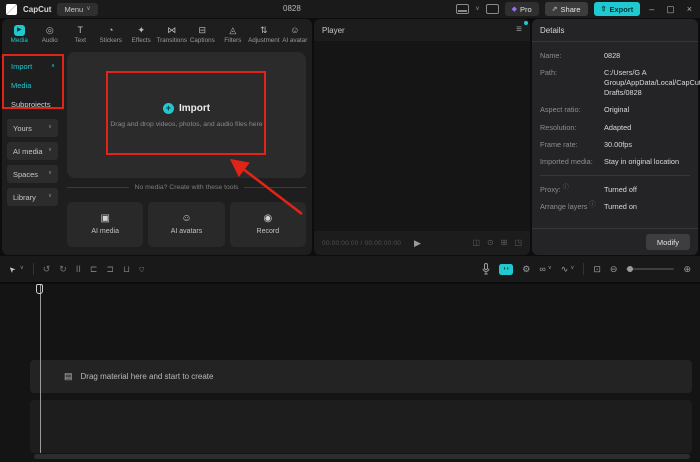 This screenshot has height=462, width=700. What do you see at coordinates (490, 243) in the screenshot?
I see `focus-icon: ⊙` at bounding box center [490, 243].